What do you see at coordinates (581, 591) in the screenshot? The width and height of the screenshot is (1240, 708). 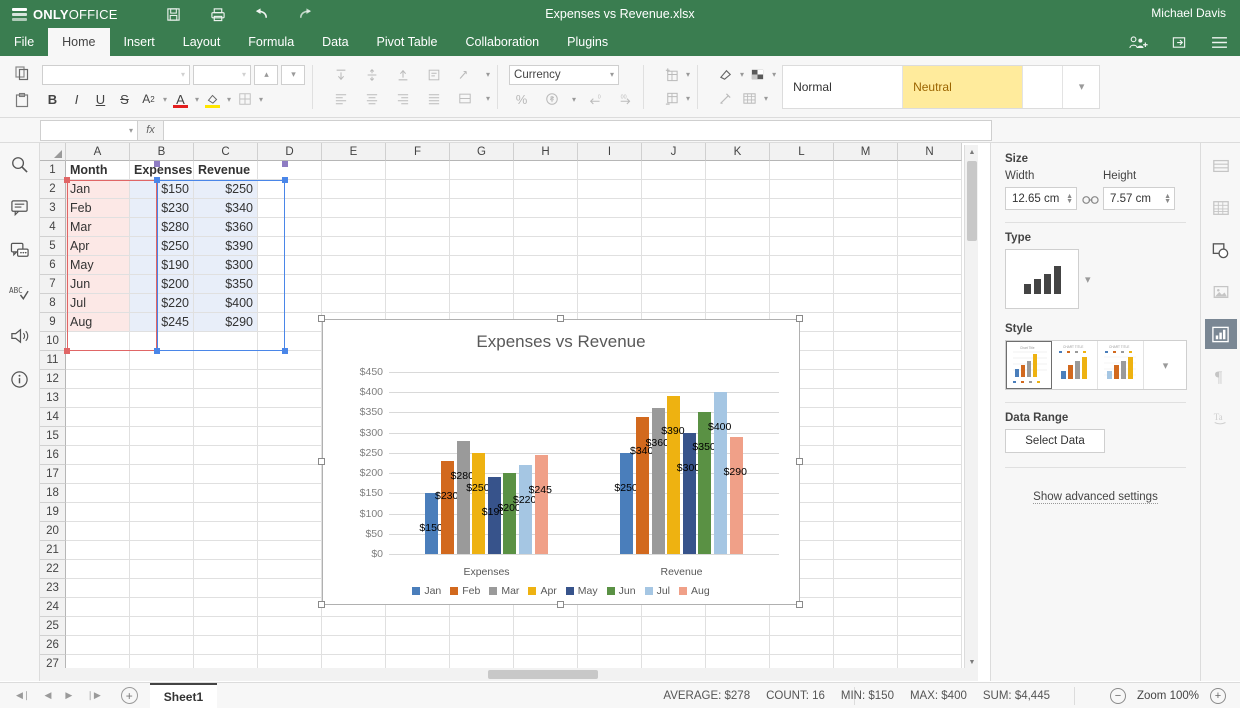 I see `chart-legend-item: May` at bounding box center [581, 591].